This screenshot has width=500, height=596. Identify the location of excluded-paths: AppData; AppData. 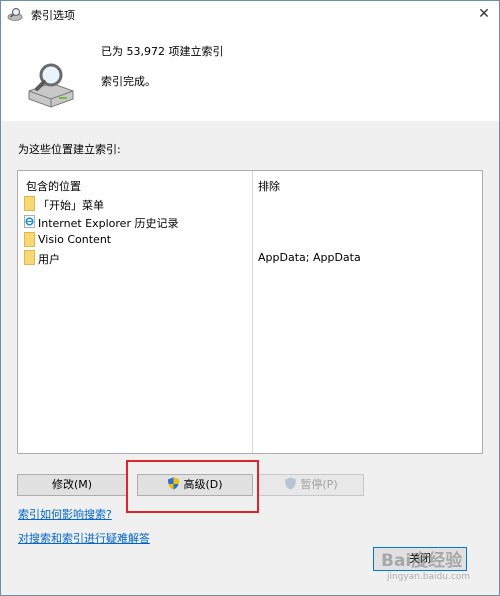
(309, 257).